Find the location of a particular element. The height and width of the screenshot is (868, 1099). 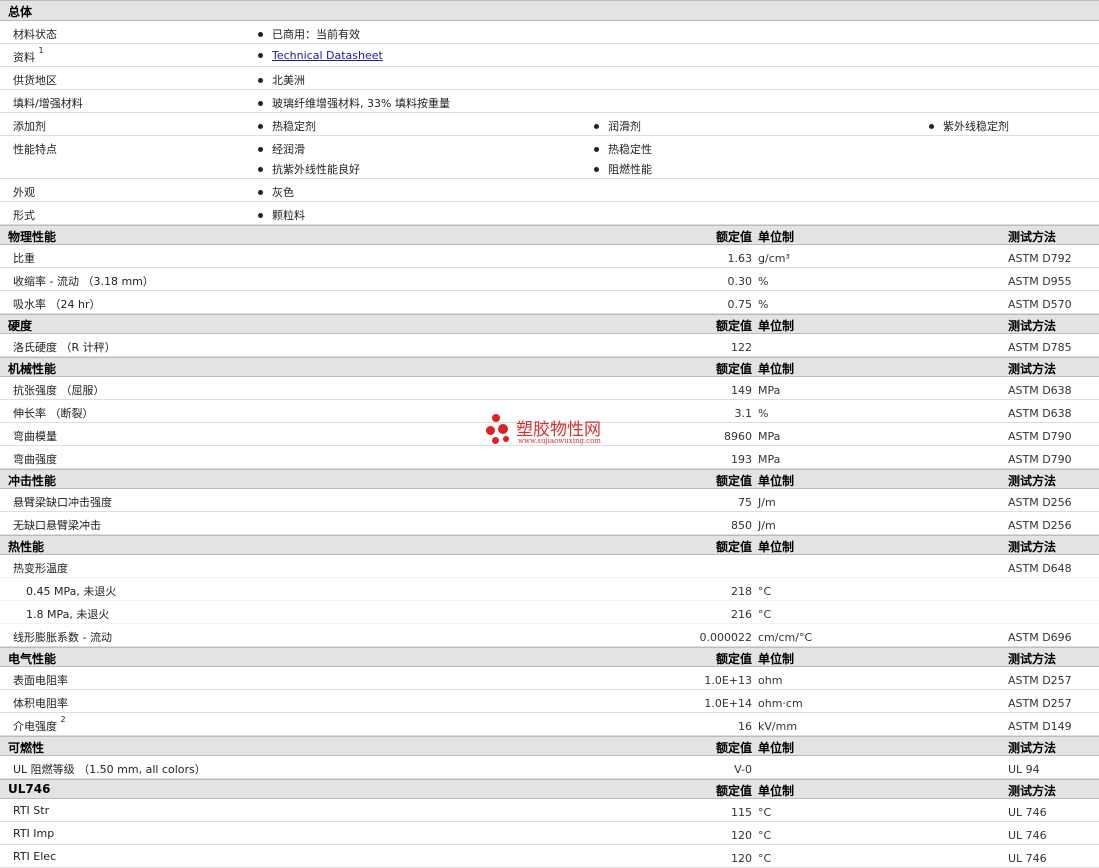

property-unit: MPa is located at coordinates (769, 436).